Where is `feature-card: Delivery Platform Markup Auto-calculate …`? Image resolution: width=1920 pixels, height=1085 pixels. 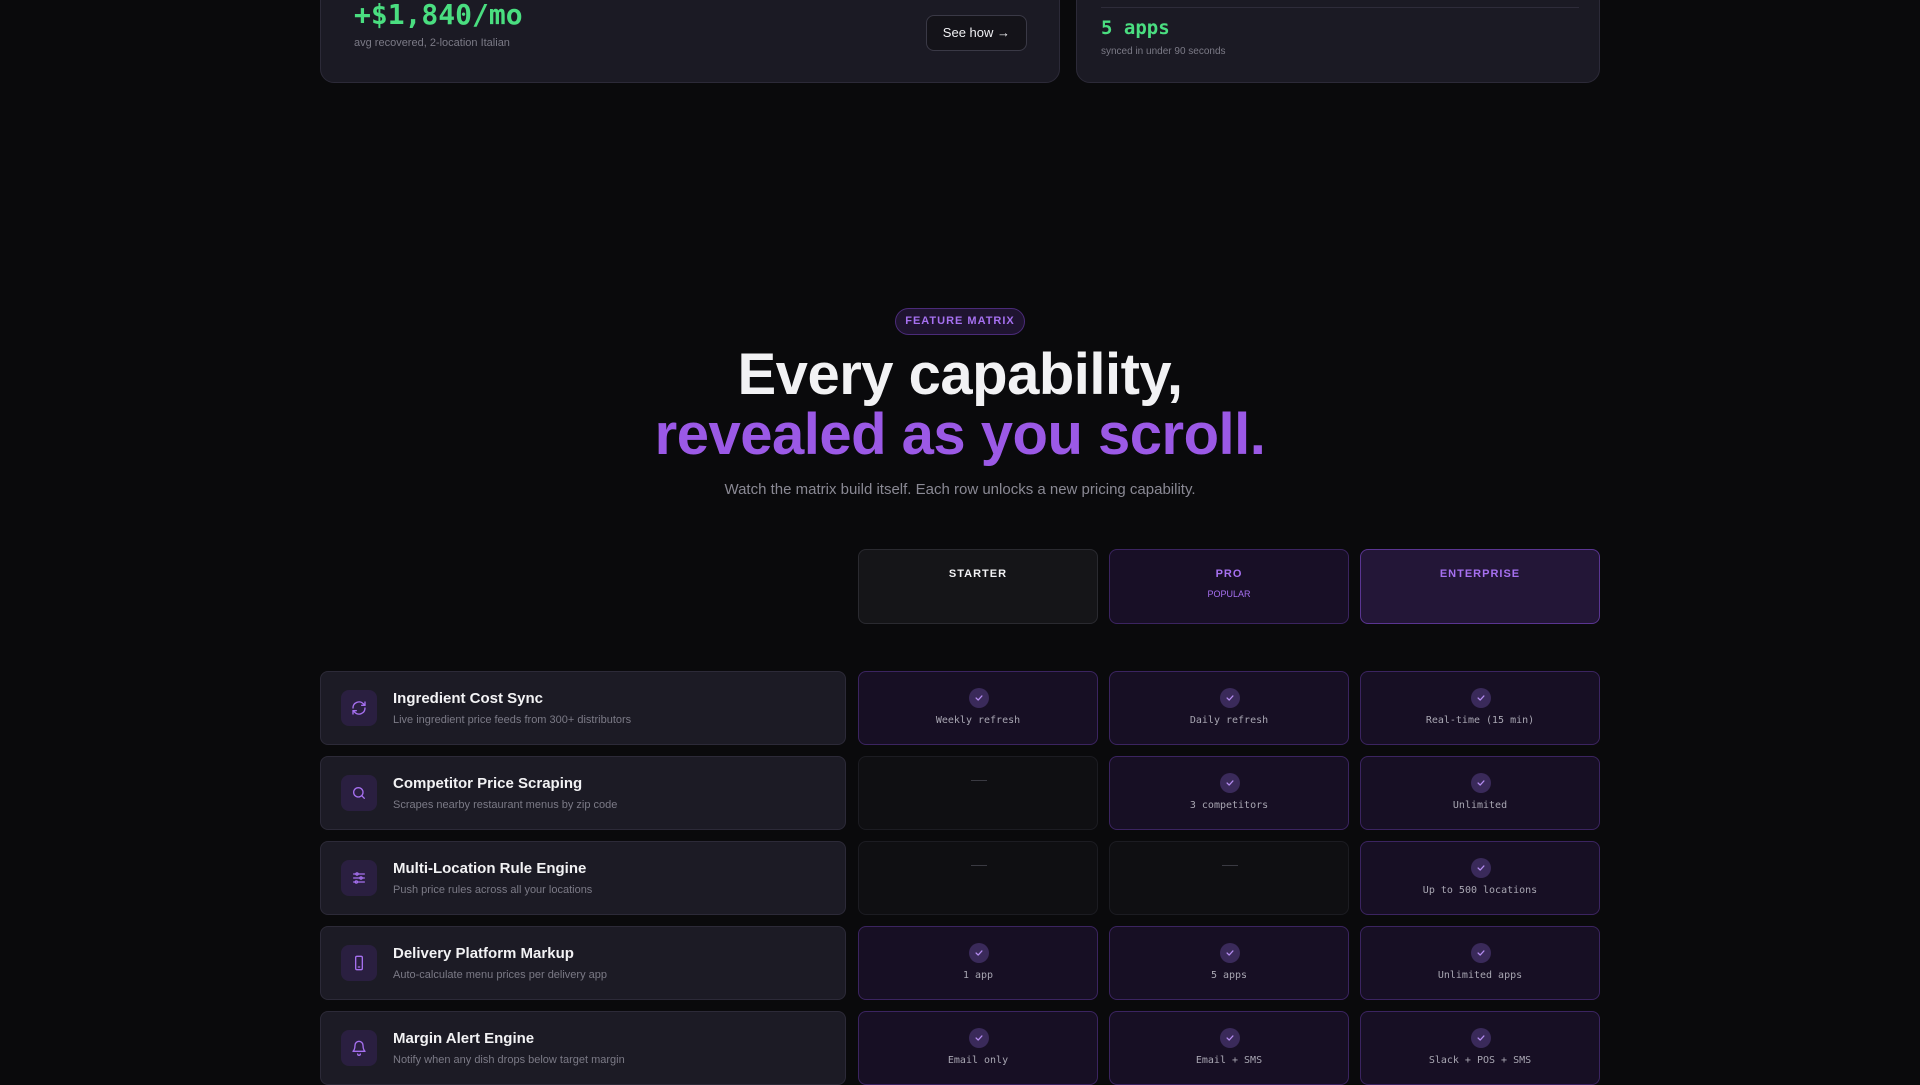 feature-card: Delivery Platform Markup Auto-calculate … is located at coordinates (583, 963).